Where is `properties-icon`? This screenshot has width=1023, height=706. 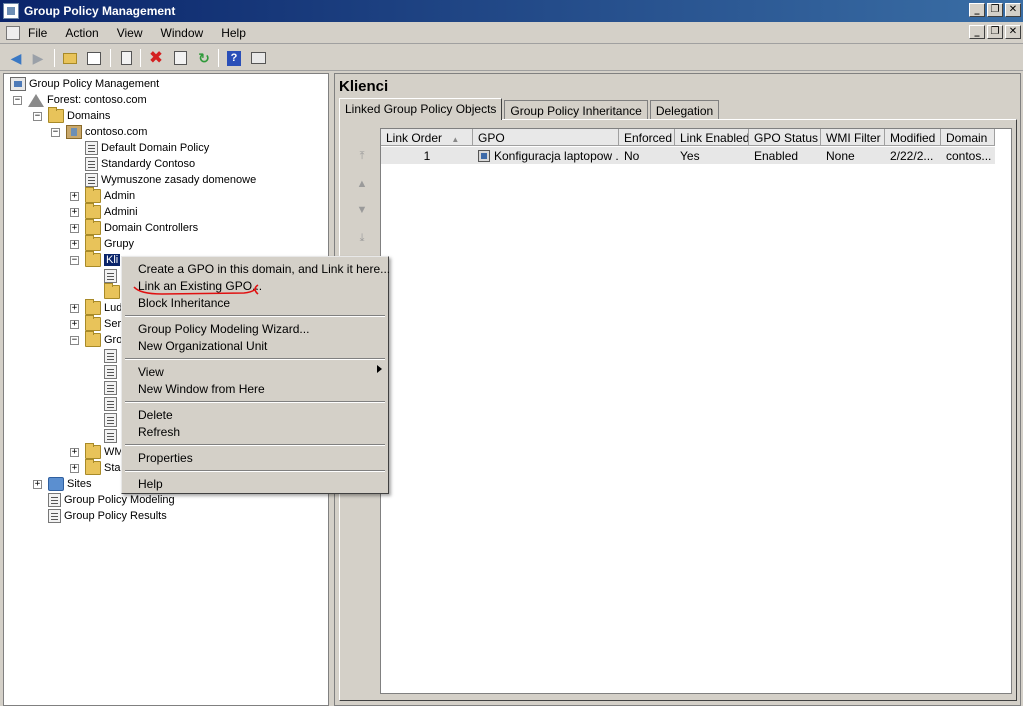 properties-icon is located at coordinates (126, 58).